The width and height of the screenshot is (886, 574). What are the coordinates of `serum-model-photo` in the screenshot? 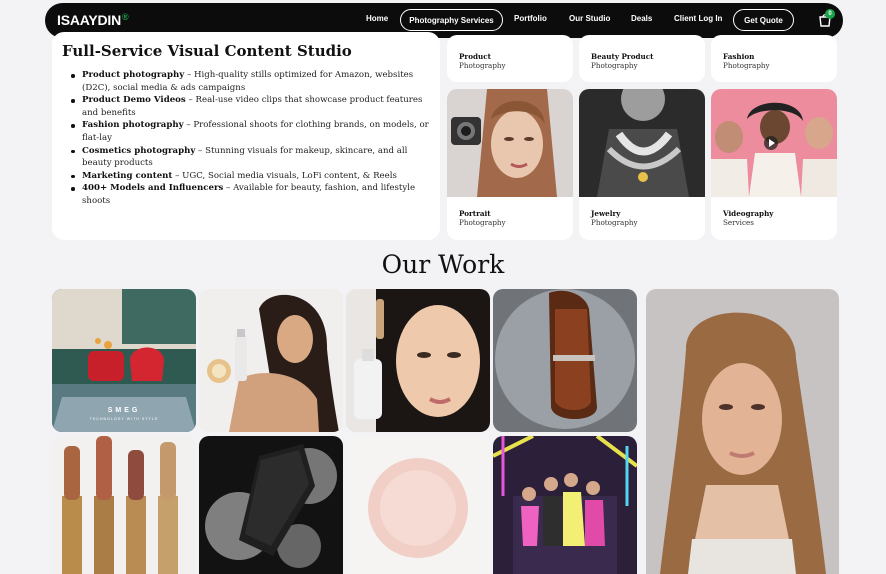 It's located at (418, 360).